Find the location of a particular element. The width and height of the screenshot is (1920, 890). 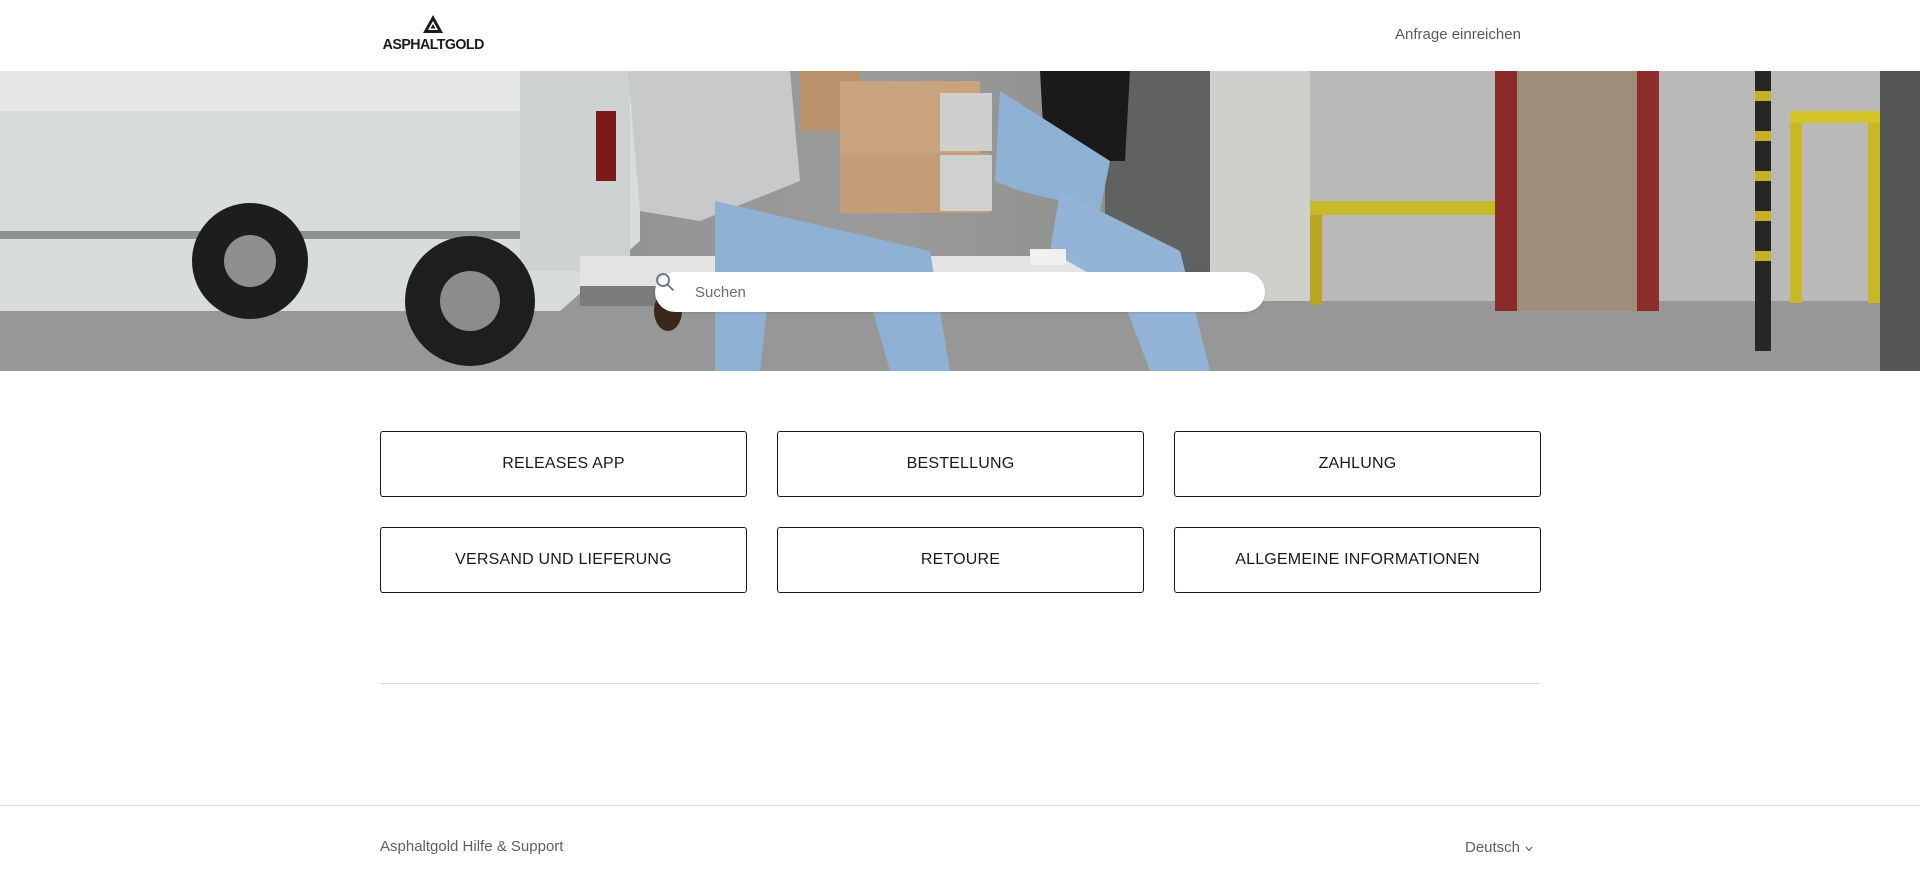

language-selector: Deutsch is located at coordinates (1499, 847).